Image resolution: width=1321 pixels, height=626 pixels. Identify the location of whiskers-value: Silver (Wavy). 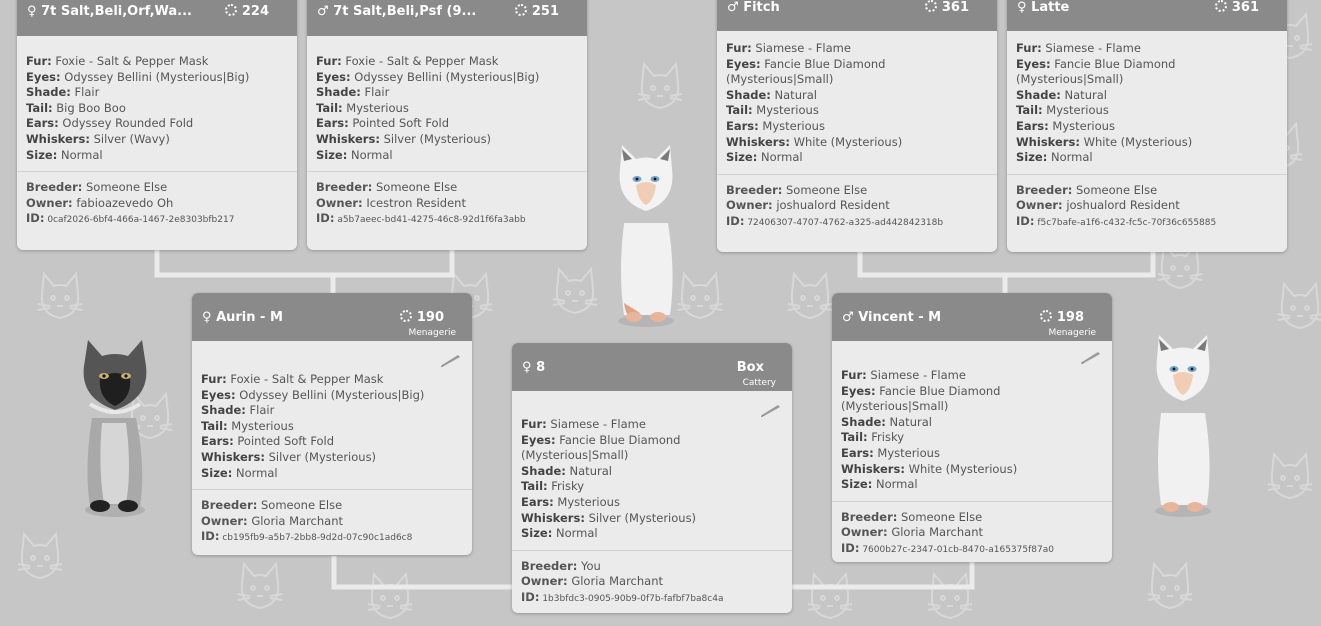
(131, 138).